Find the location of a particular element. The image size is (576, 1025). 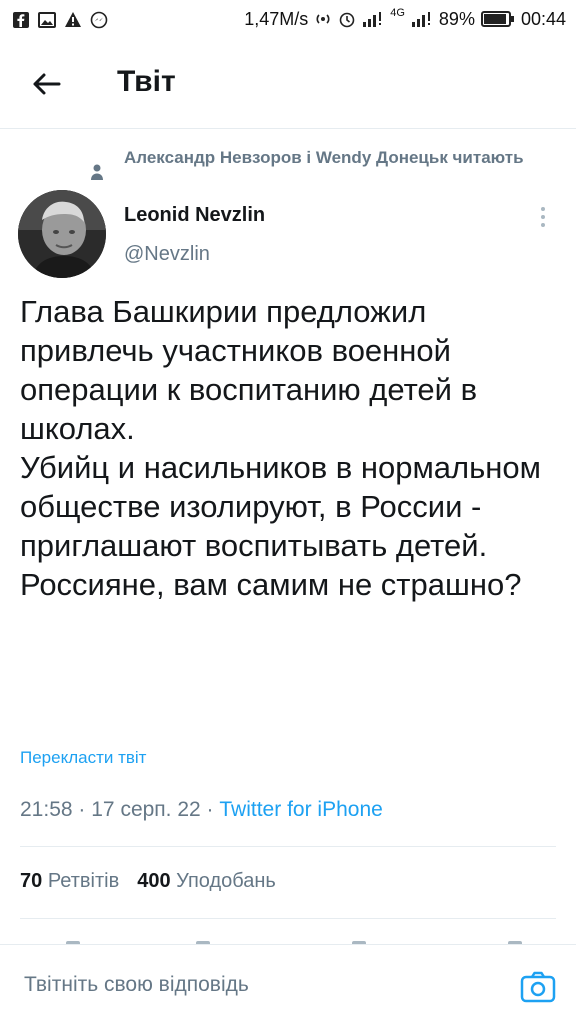

network-speed: 1,47M/s is located at coordinates (276, 18).